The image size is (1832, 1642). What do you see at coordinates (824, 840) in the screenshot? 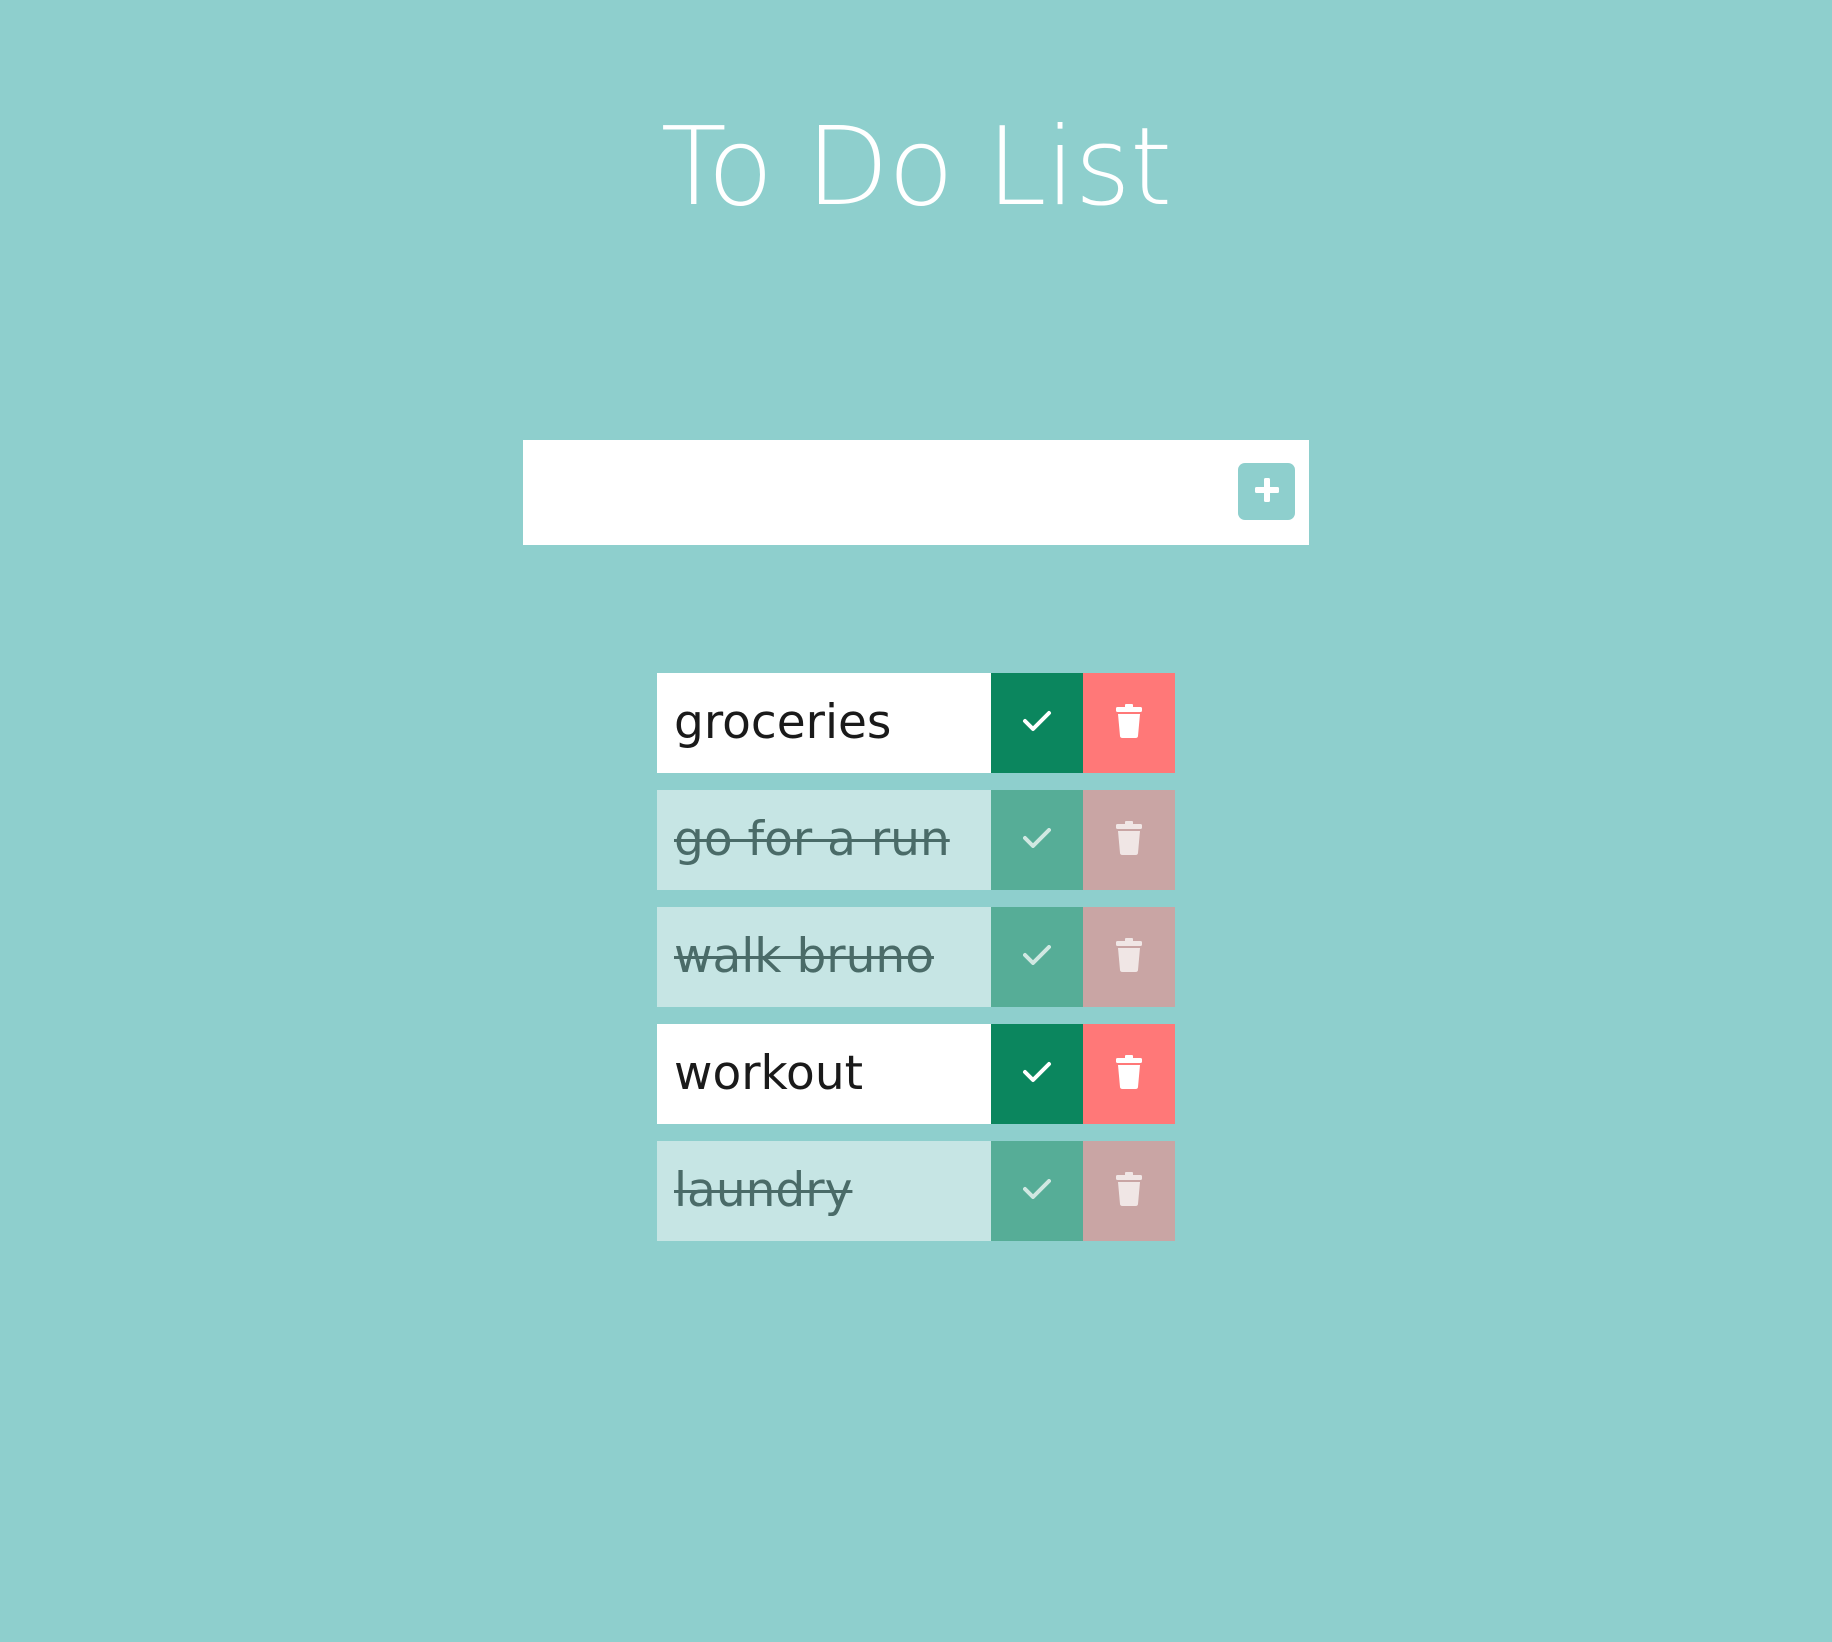
I see `todo-text: go for a run` at bounding box center [824, 840].